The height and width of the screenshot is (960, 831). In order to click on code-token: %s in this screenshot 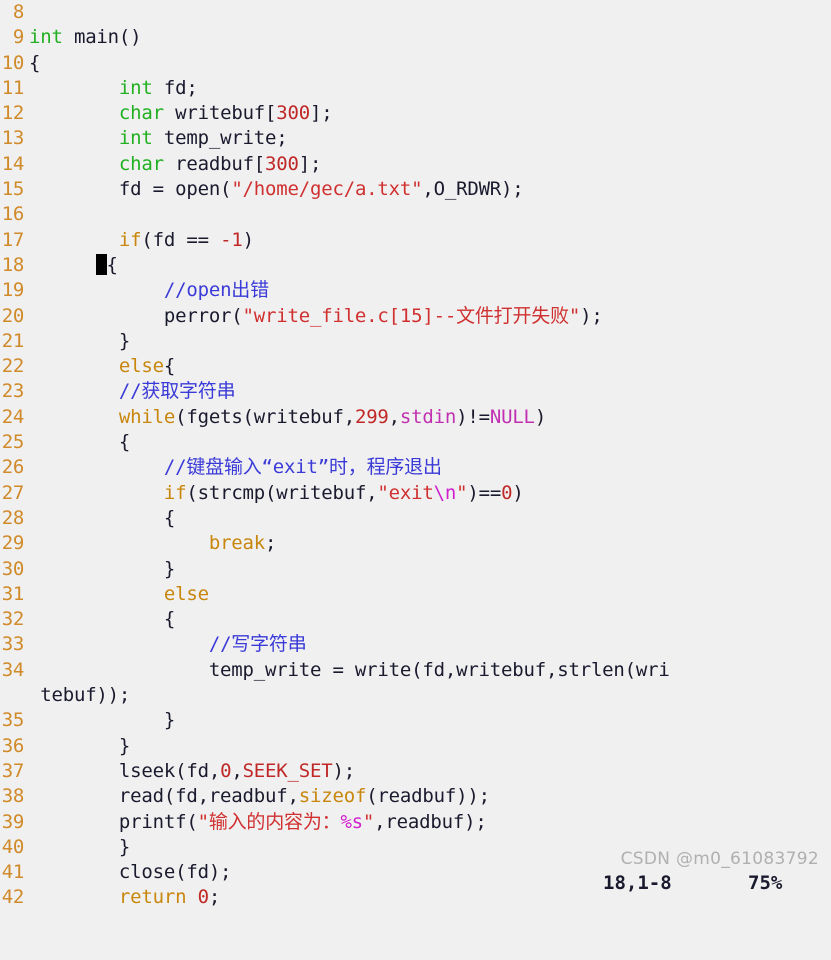, I will do `click(351, 821)`.